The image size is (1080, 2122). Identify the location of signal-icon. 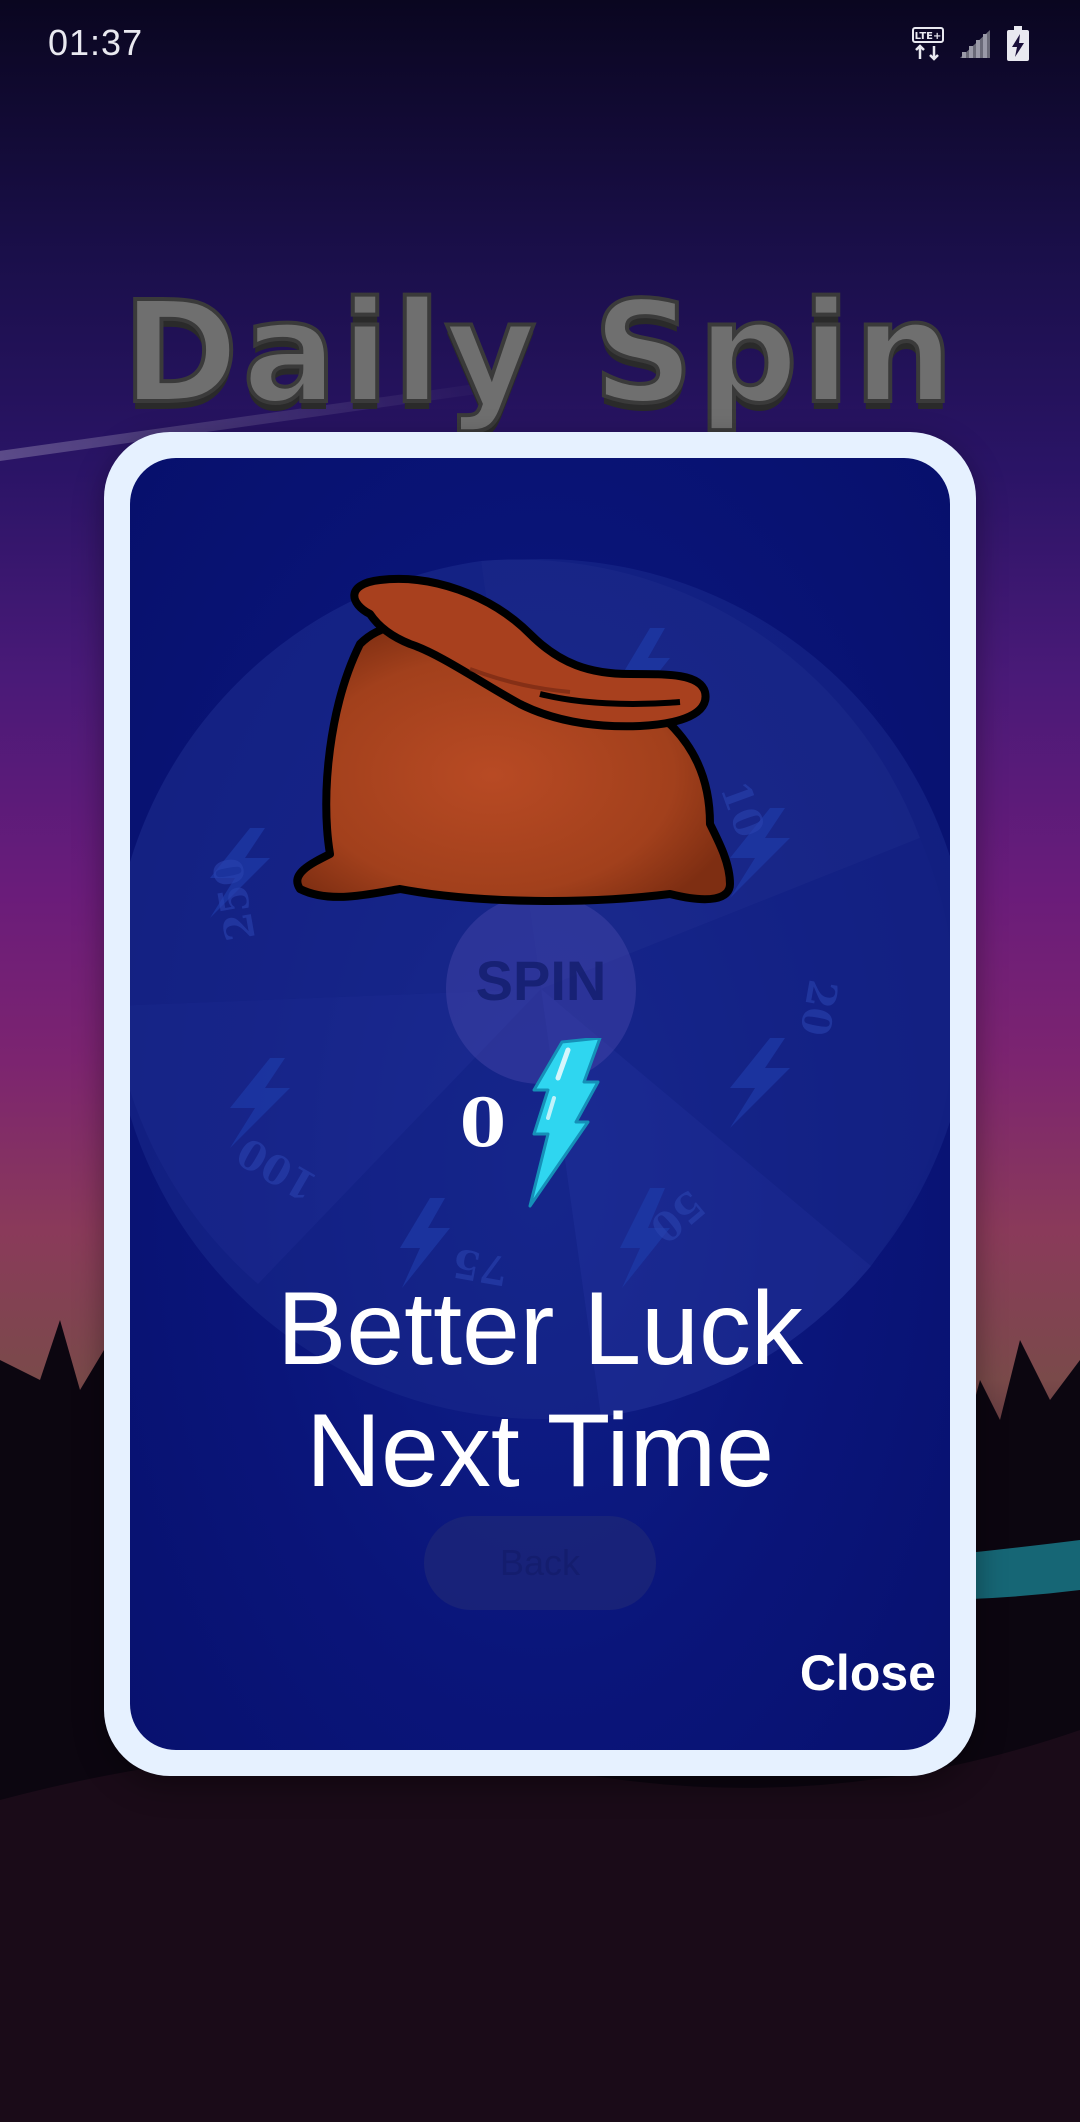
(975, 44).